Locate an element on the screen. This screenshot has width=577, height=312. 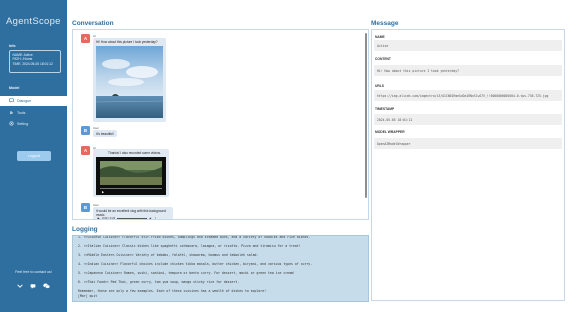
log-line: [Mar] quit is located at coordinates (88, 296).